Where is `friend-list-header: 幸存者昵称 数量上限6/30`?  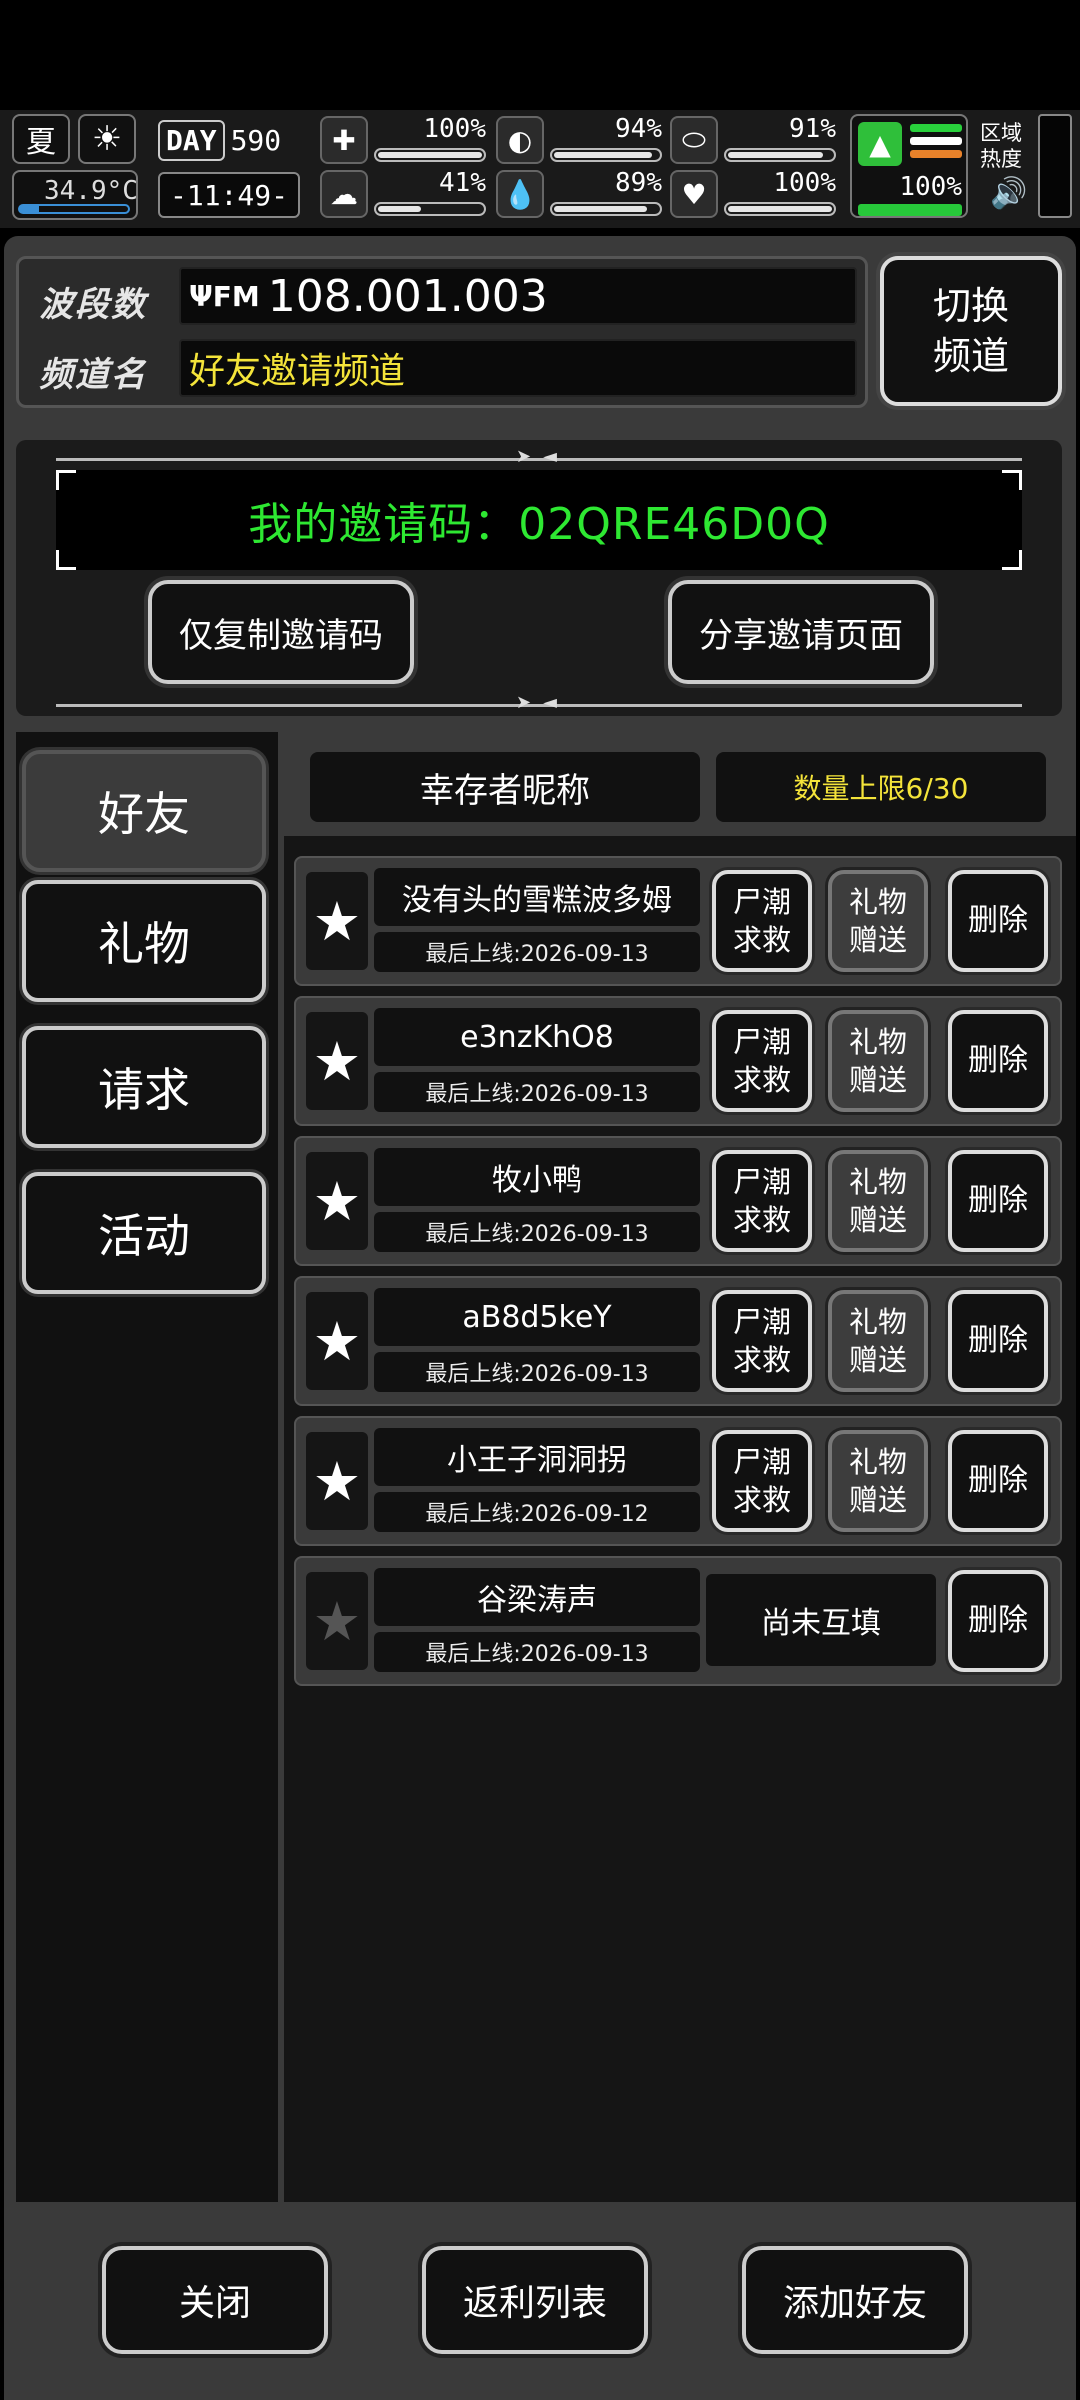
friend-list-header: 幸存者昵称 数量上限6/30 is located at coordinates (680, 784).